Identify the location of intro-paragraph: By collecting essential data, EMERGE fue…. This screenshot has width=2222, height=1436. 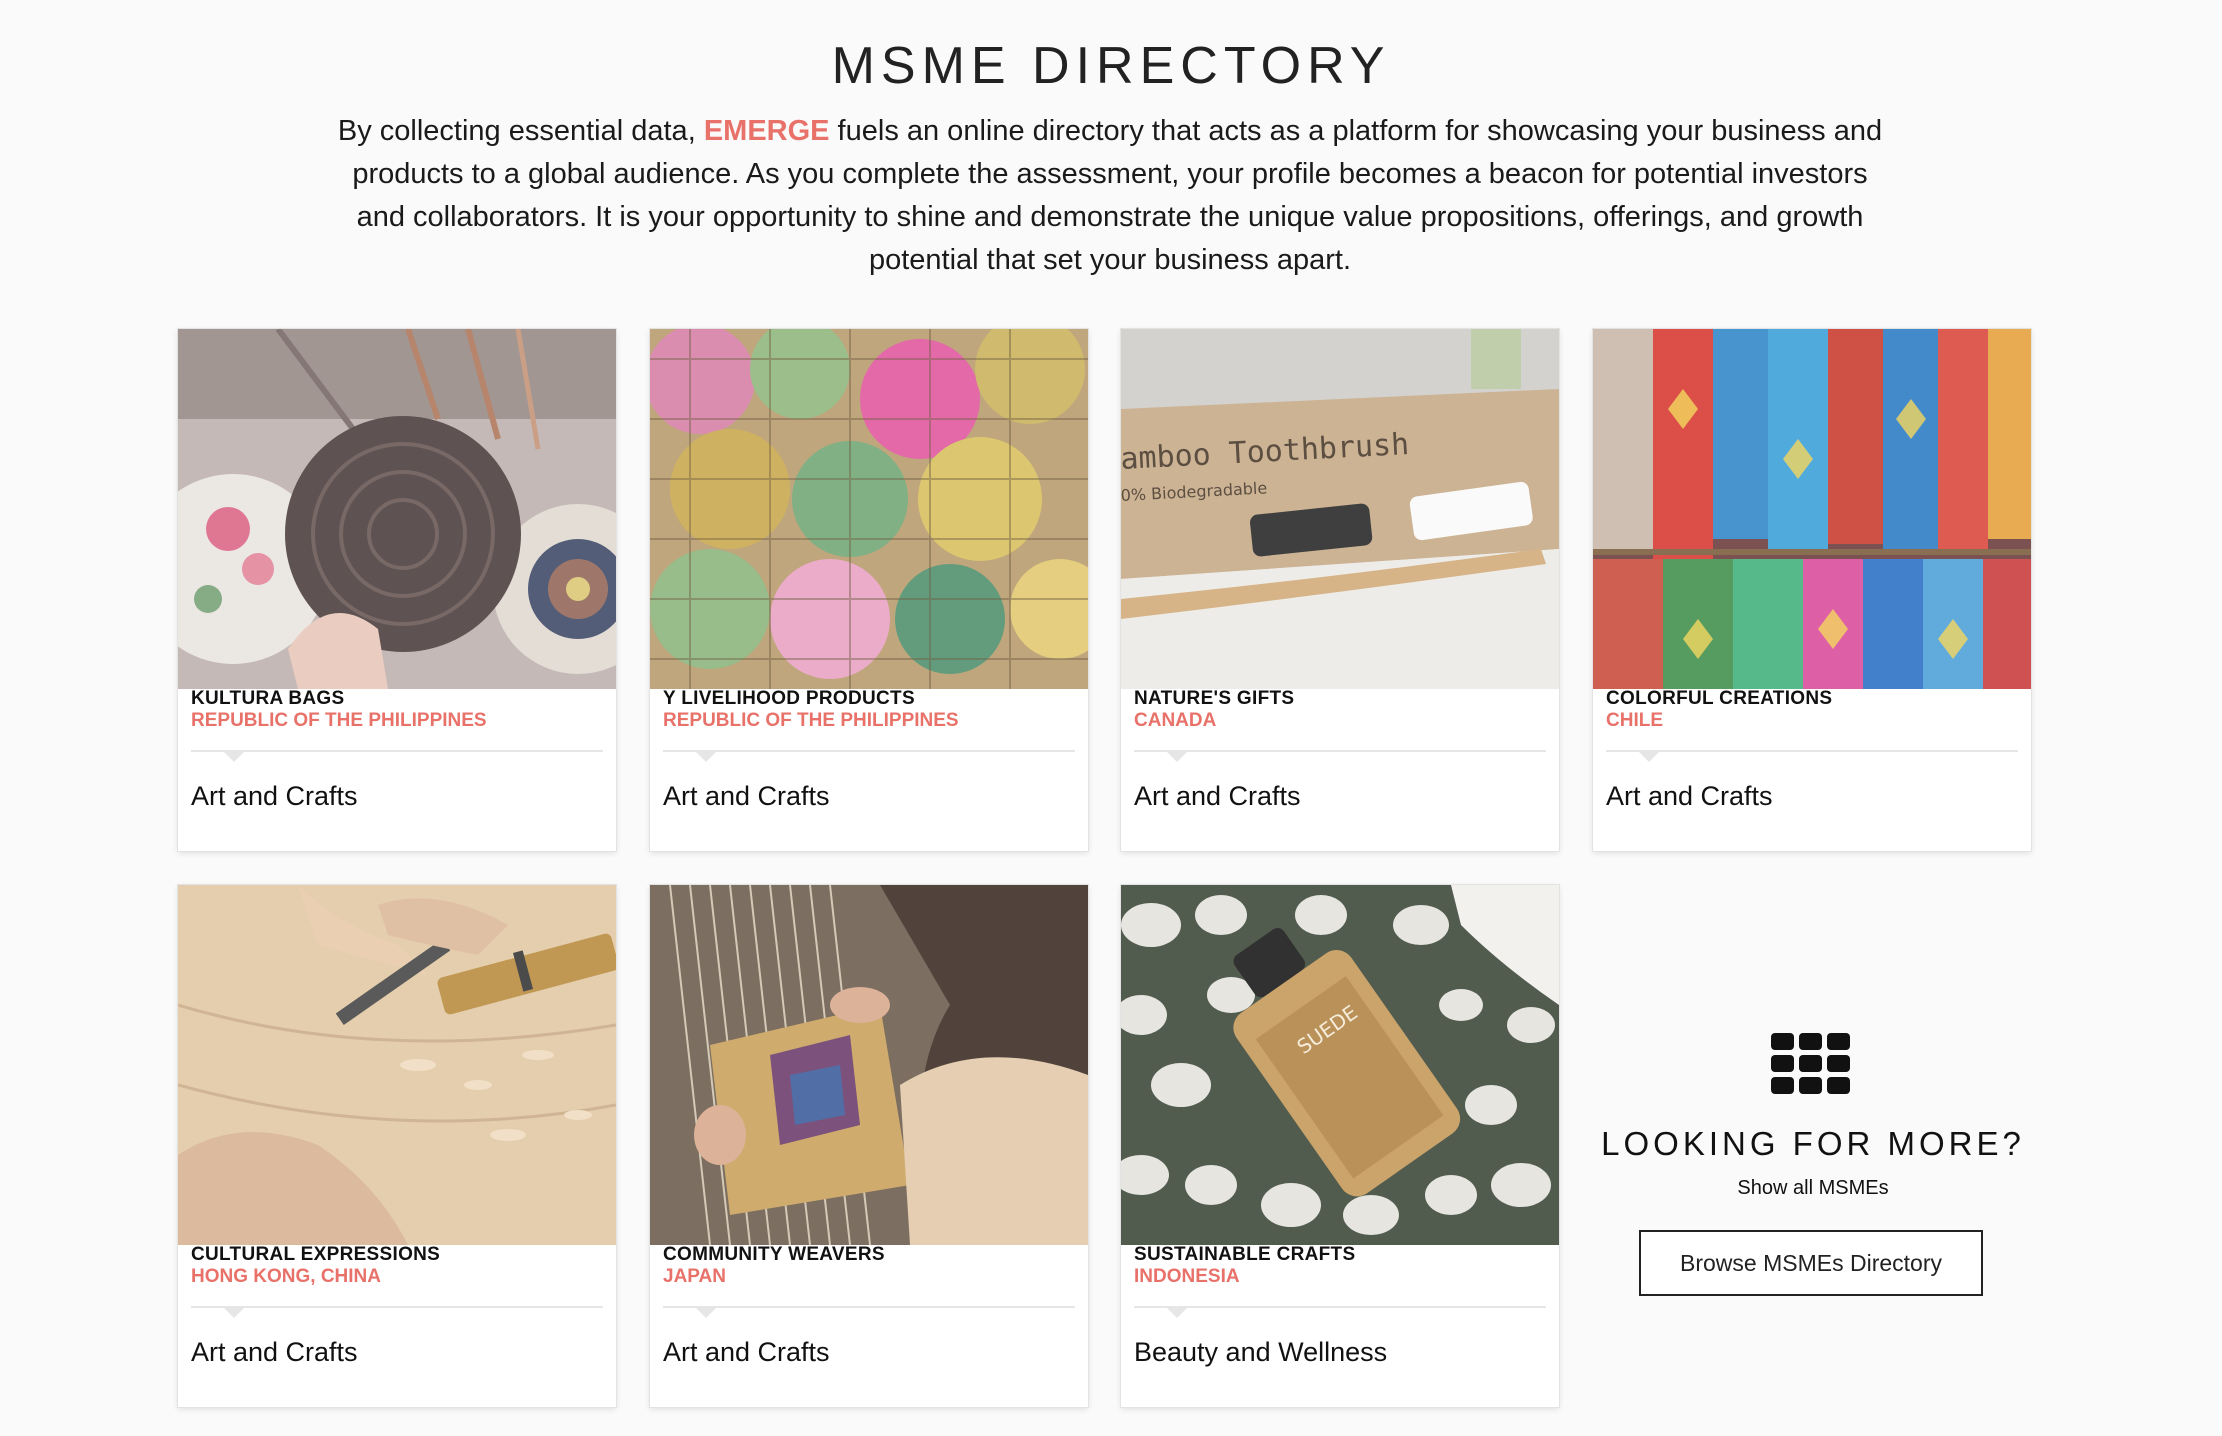
(1110, 196).